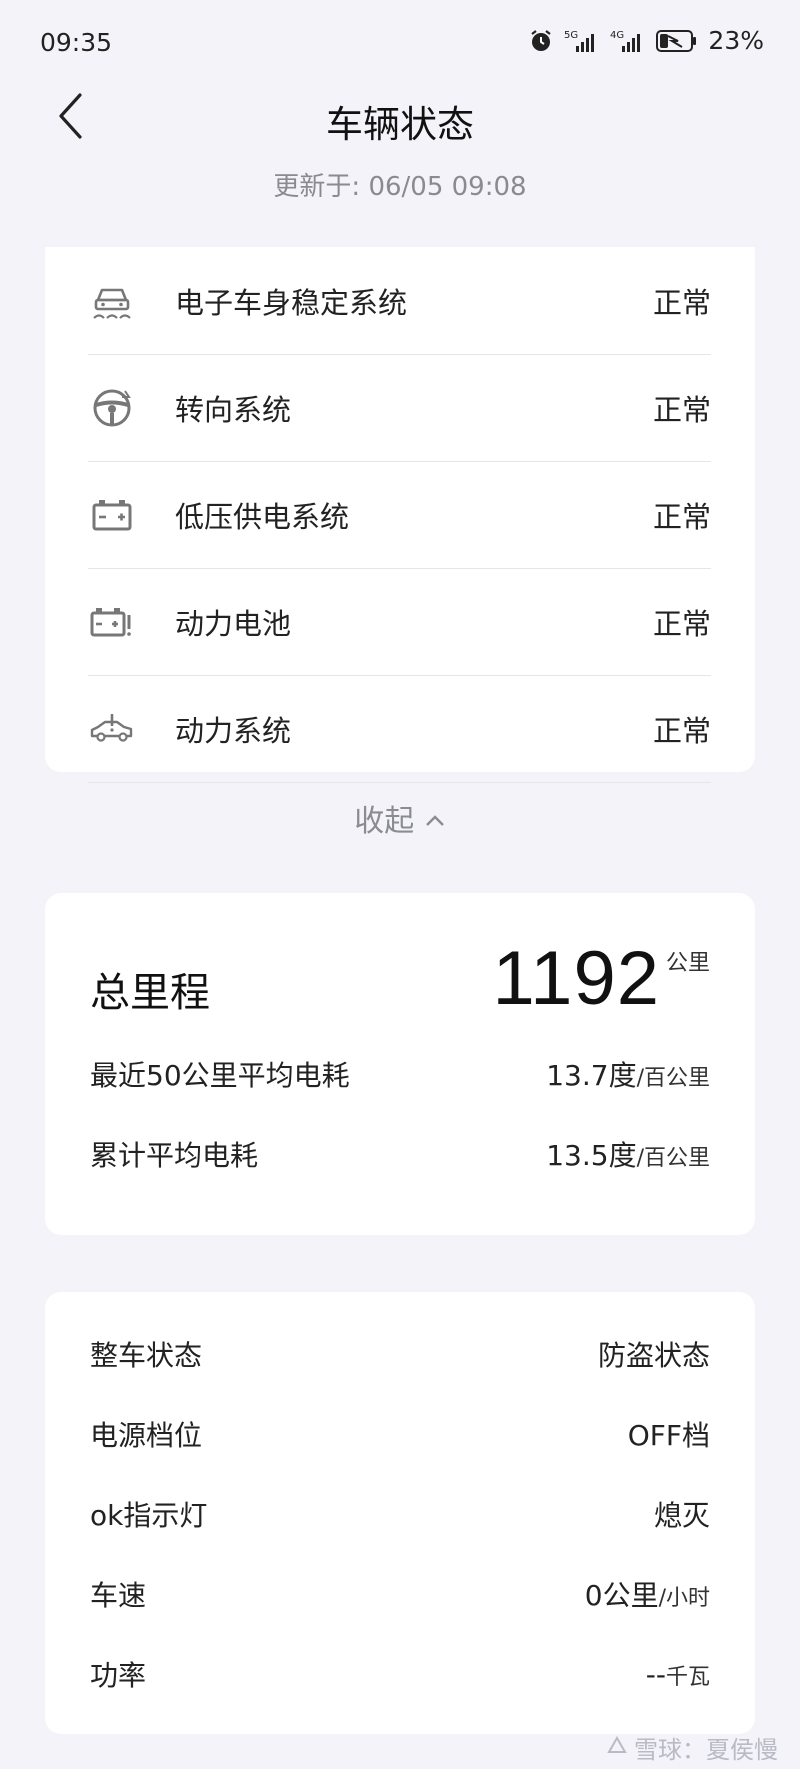  Describe the element at coordinates (617, 35) in the screenshot. I see `signal-4g-label: 4G` at that location.